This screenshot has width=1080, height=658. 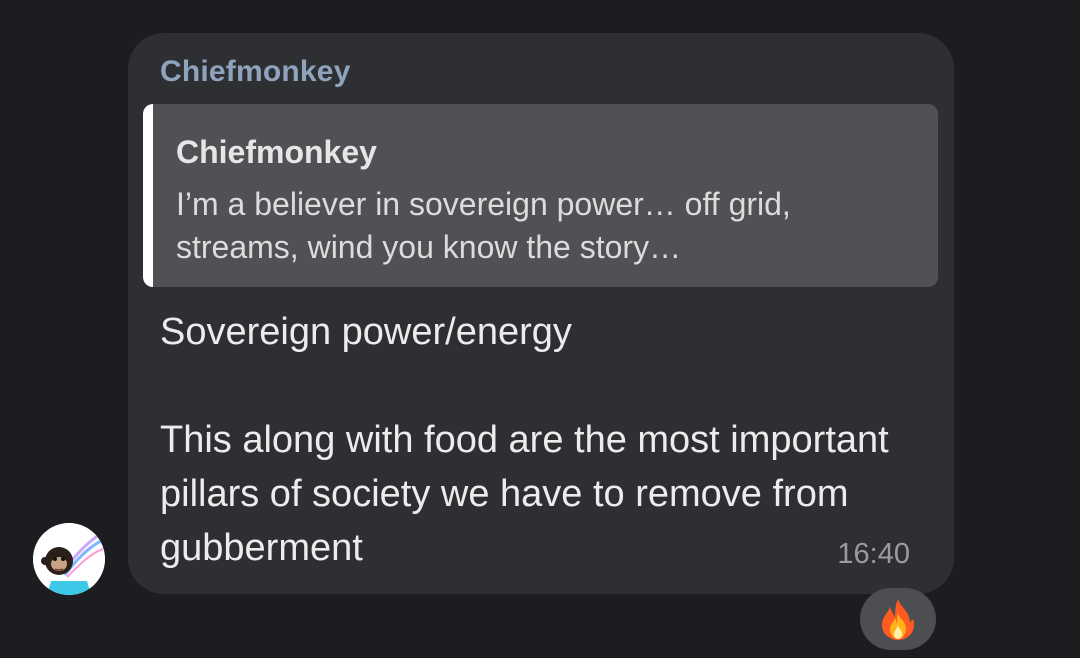 What do you see at coordinates (873, 554) in the screenshot?
I see `message-timestamp: 16:40` at bounding box center [873, 554].